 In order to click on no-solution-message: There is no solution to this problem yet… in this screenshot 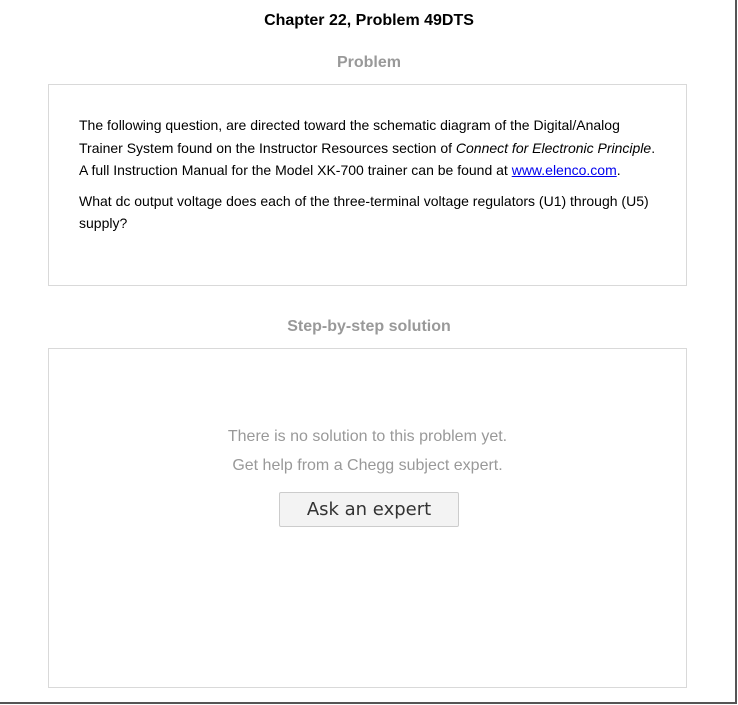, I will do `click(367, 436)`.